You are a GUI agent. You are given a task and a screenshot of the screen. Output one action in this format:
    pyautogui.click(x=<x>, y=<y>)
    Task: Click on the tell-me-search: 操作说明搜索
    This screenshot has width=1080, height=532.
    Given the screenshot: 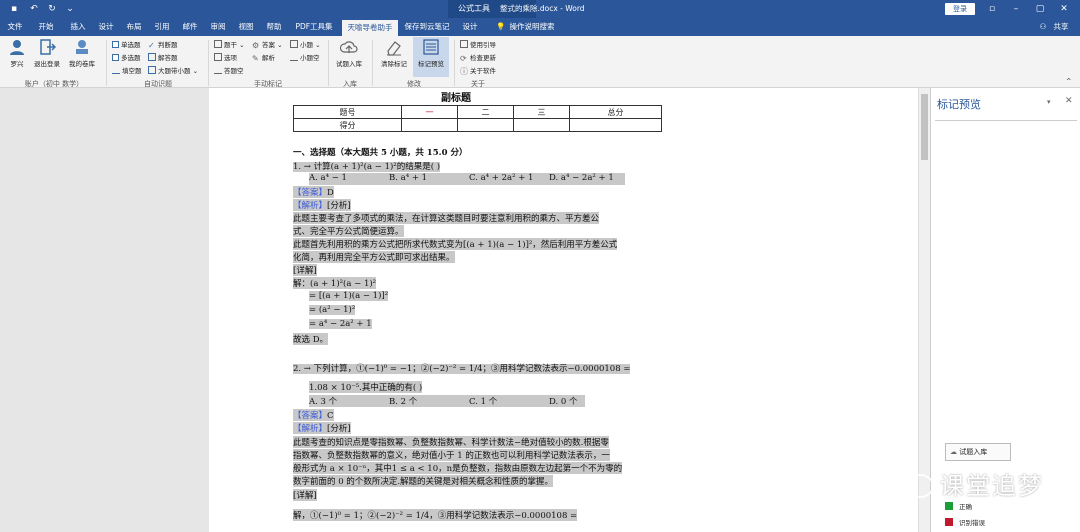 What is the action you would take?
    pyautogui.click(x=532, y=27)
    